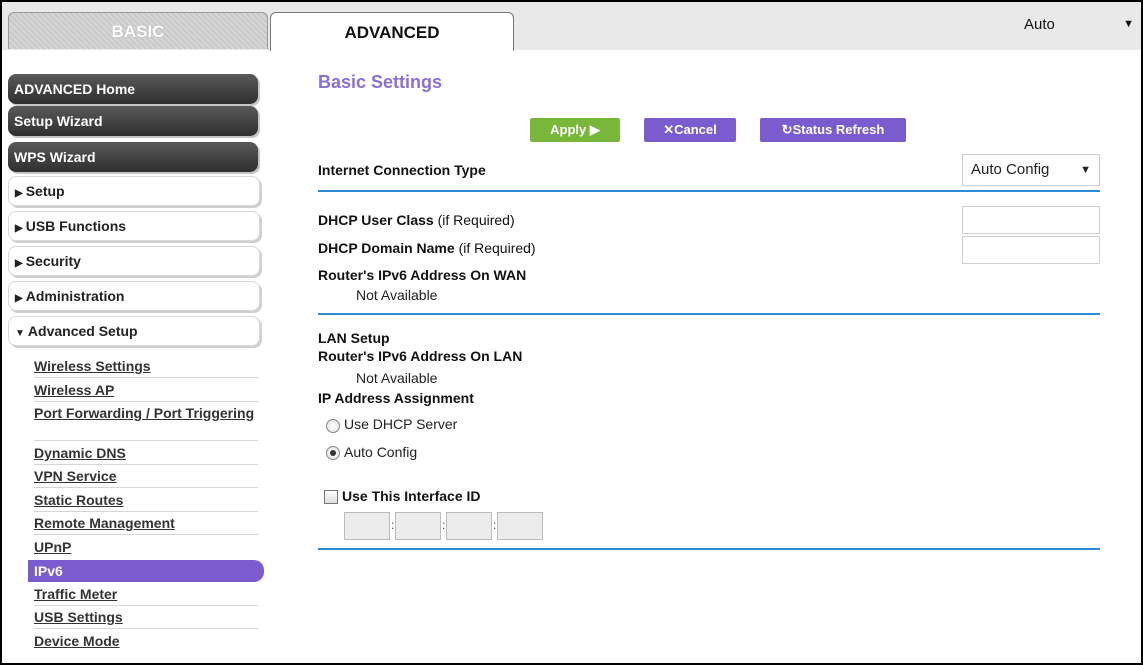 This screenshot has width=1143, height=665. What do you see at coordinates (146, 617) in the screenshot?
I see `nav-item-usb-settings: USB Settings` at bounding box center [146, 617].